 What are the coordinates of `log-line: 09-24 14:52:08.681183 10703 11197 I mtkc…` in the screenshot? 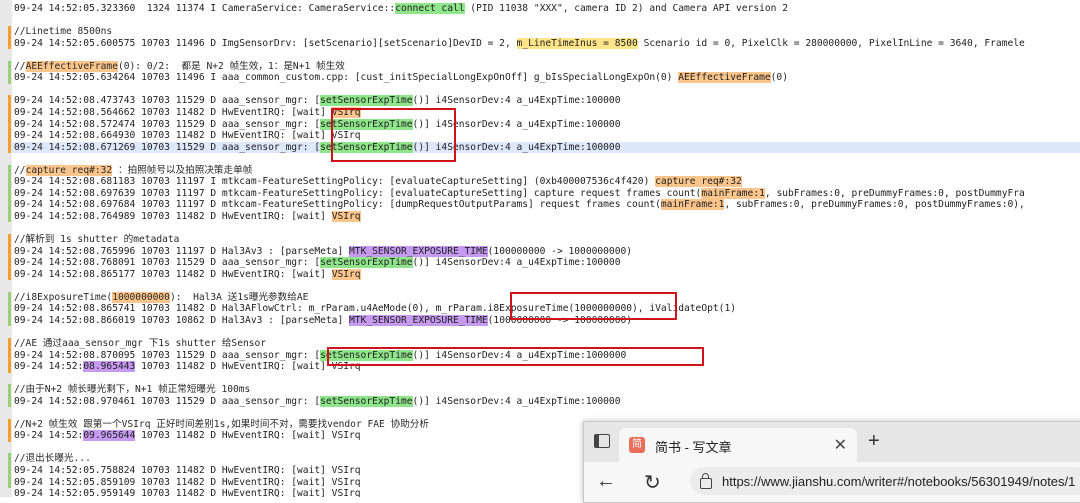 It's located at (378, 182).